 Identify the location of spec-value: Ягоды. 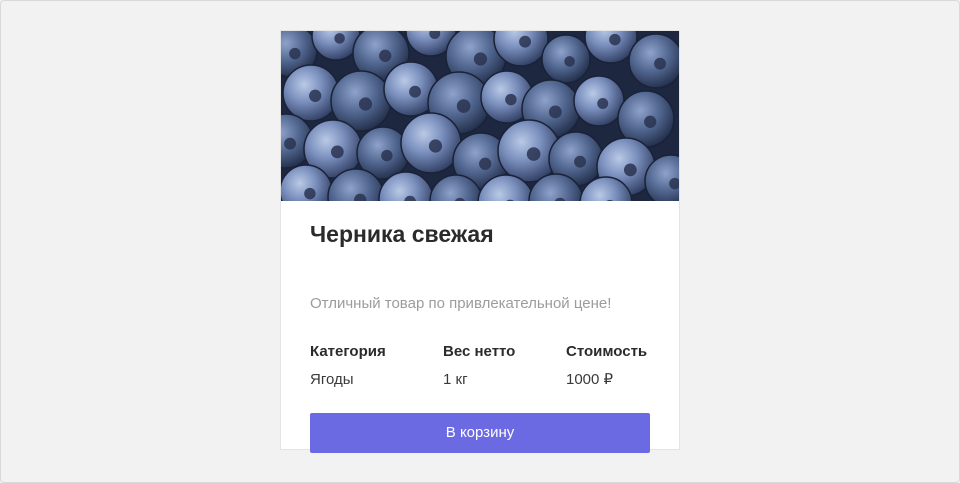
(332, 379).